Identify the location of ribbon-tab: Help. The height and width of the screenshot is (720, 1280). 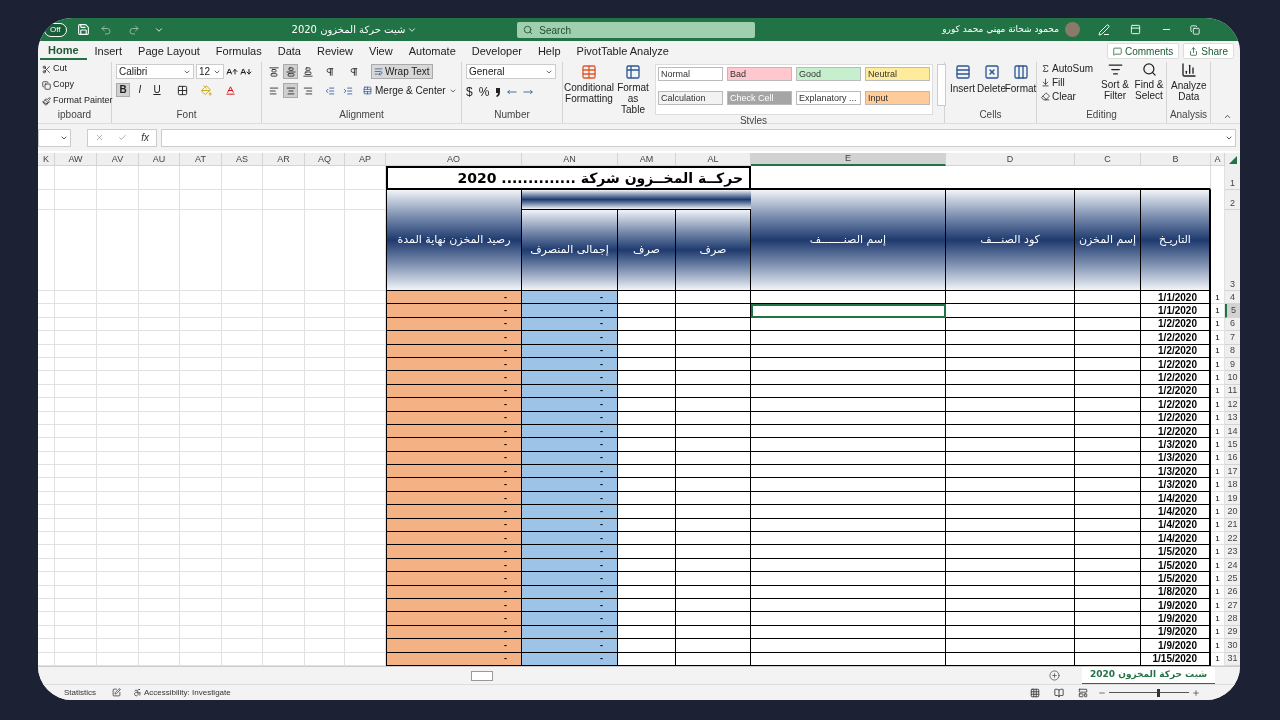
(549, 51).